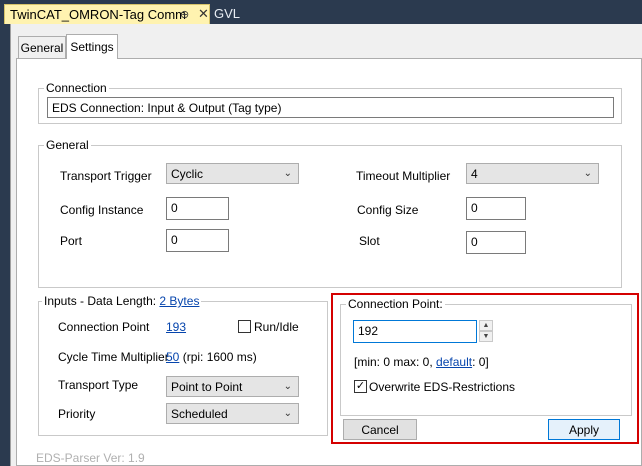 The image size is (642, 466). What do you see at coordinates (360, 386) in the screenshot?
I see `overwrite-eds-checkbox: ✓` at bounding box center [360, 386].